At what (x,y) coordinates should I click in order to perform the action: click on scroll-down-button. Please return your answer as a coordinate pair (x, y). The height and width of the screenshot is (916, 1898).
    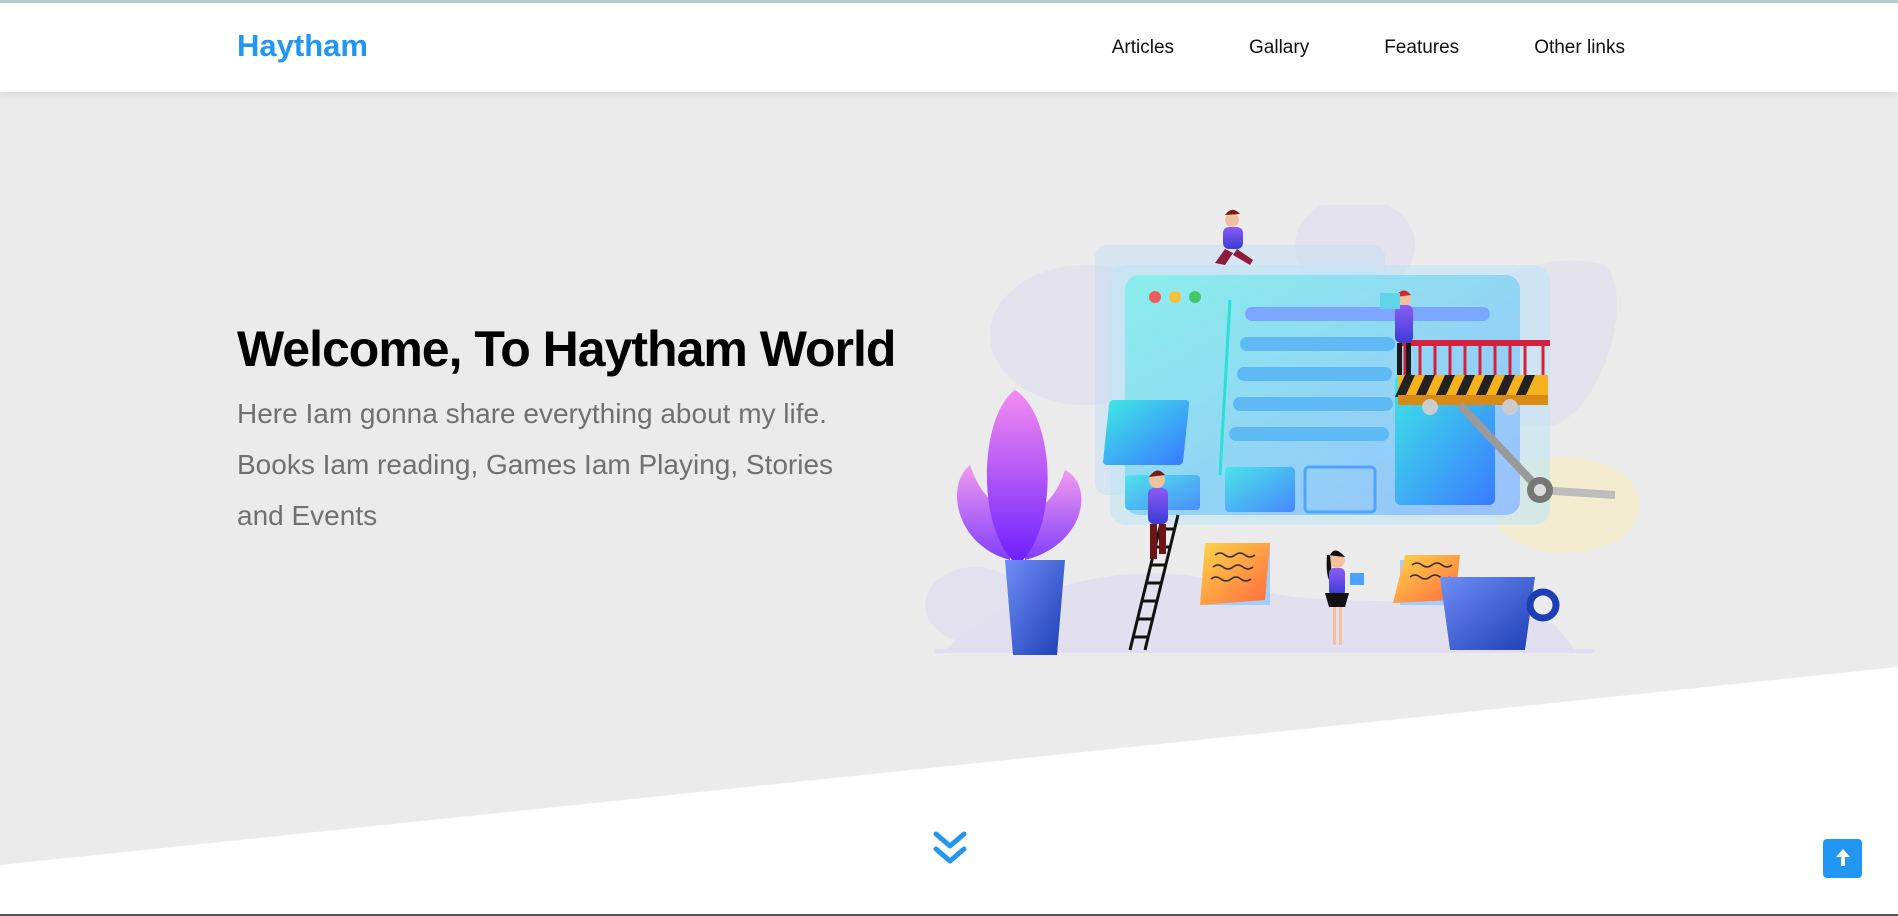
    Looking at the image, I should click on (950, 849).